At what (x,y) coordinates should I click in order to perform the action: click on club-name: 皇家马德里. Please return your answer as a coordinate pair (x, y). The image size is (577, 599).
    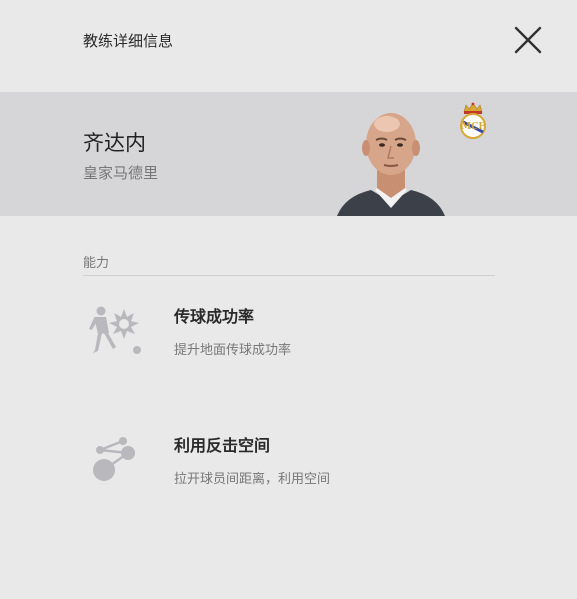
    Looking at the image, I should click on (121, 173).